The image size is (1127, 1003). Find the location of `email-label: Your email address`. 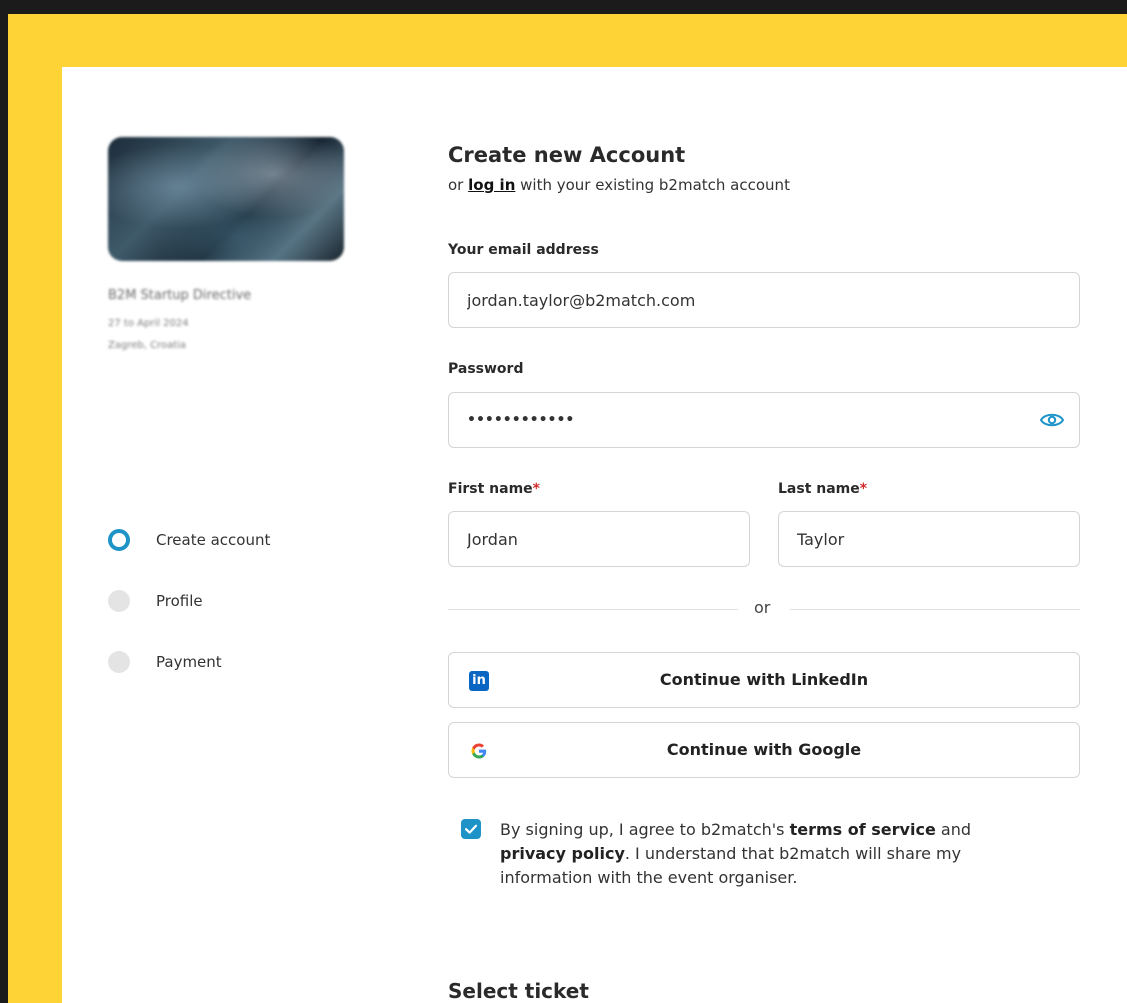

email-label: Your email address is located at coordinates (523, 250).